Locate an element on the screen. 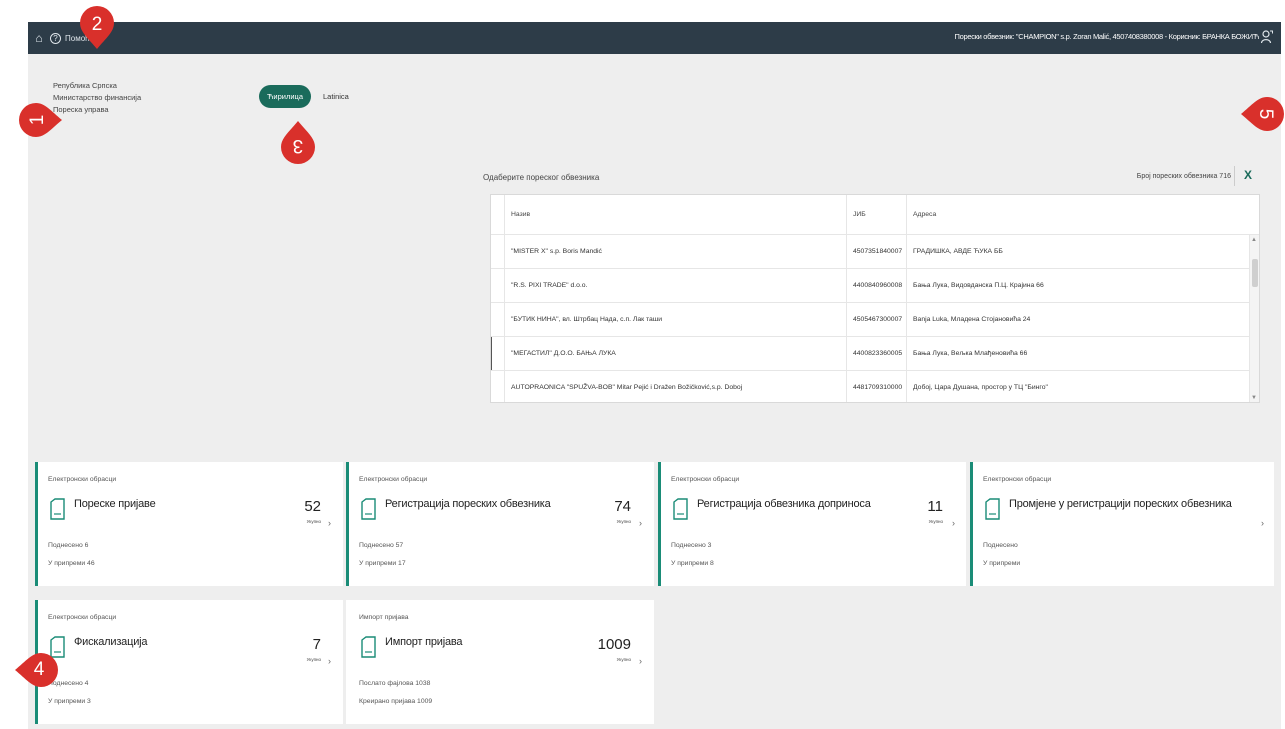 The width and height of the screenshot is (1285, 729). row-address: Бања Лука, Видовданска П.Ц. Крајина 66 is located at coordinates (978, 285).